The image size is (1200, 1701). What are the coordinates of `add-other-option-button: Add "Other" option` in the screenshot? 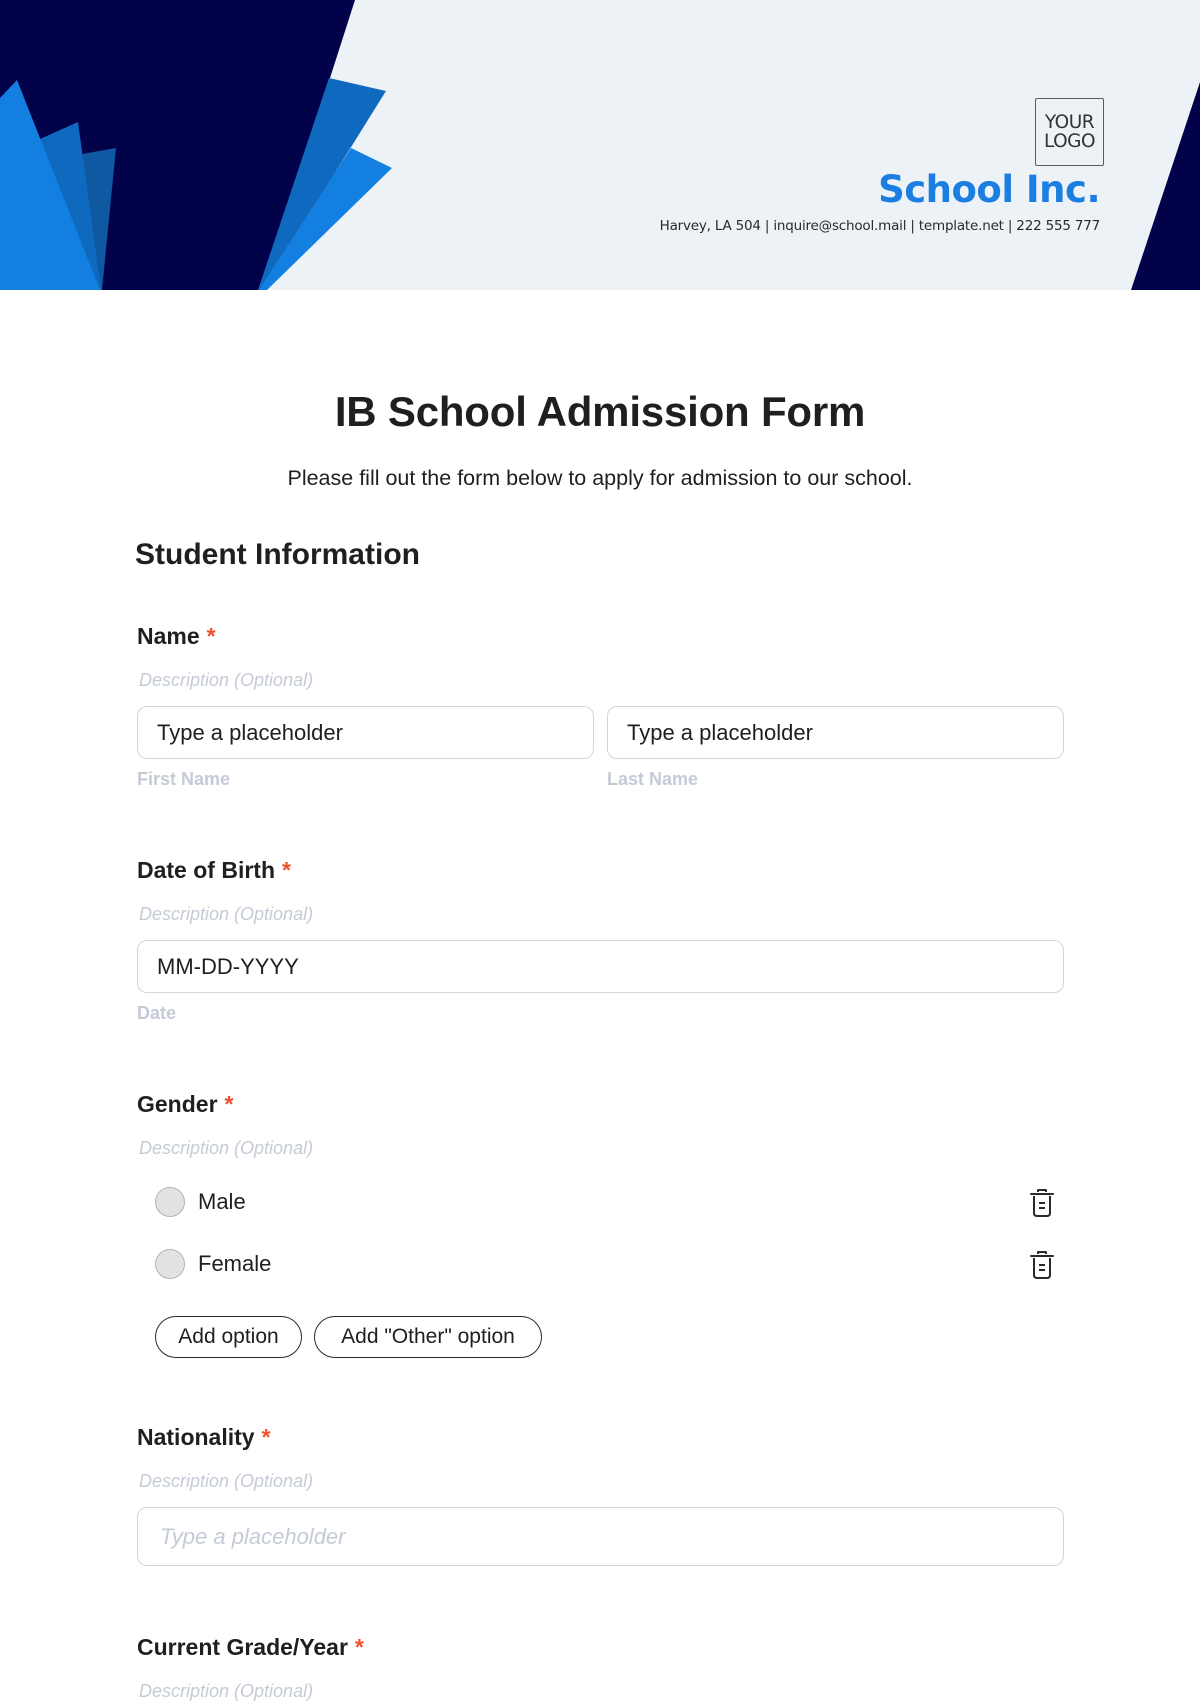 It's located at (428, 1337).